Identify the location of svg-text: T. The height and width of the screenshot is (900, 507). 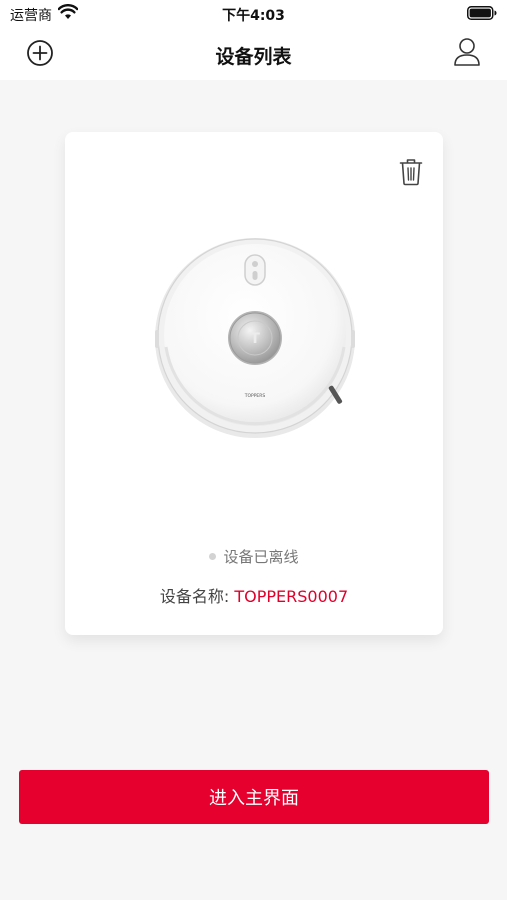
(255, 339).